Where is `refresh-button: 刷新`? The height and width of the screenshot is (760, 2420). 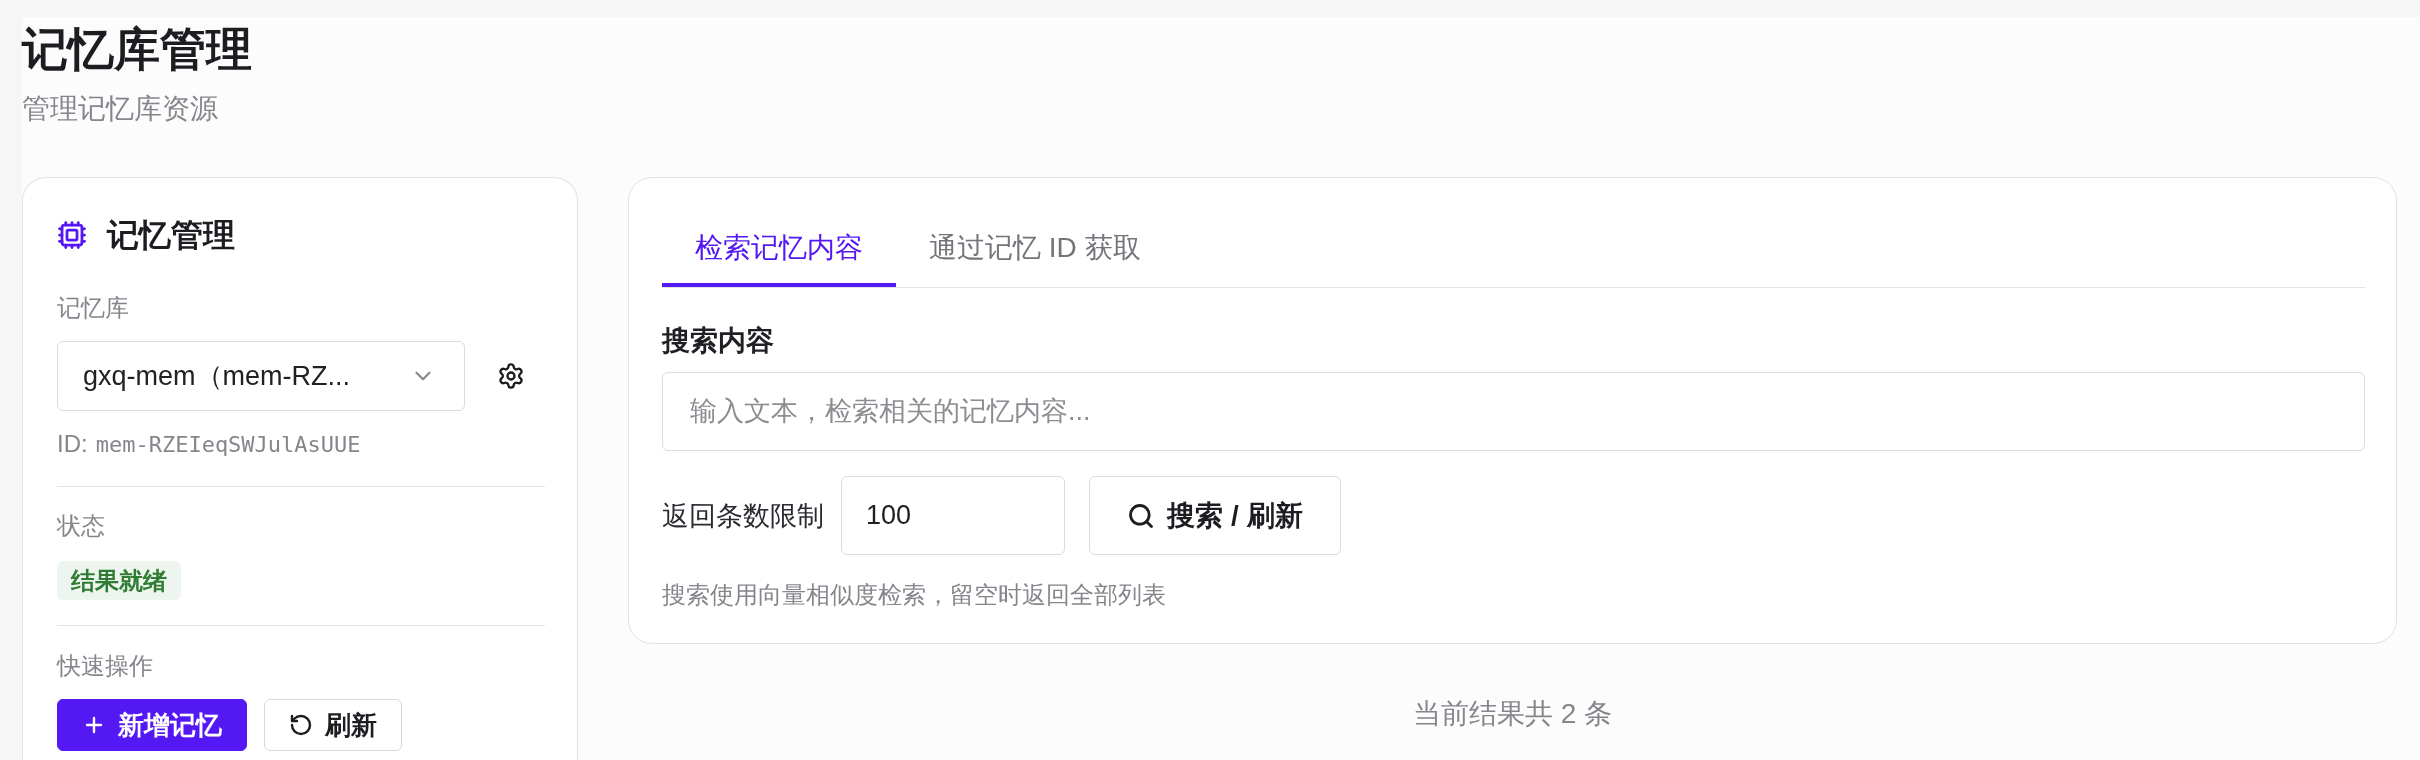
refresh-button: 刷新 is located at coordinates (333, 725).